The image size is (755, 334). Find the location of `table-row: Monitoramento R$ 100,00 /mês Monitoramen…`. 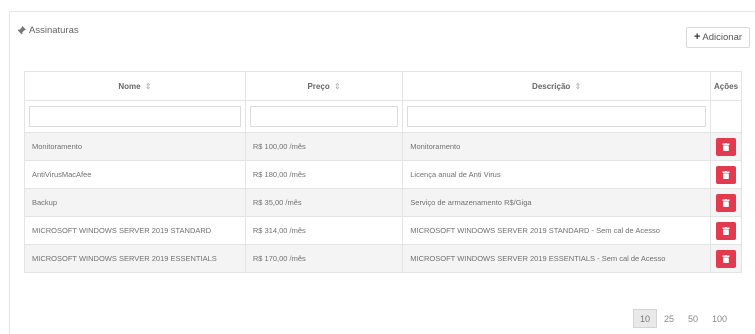

table-row: Monitoramento R$ 100,00 /mês Monitoramen… is located at coordinates (383, 146).